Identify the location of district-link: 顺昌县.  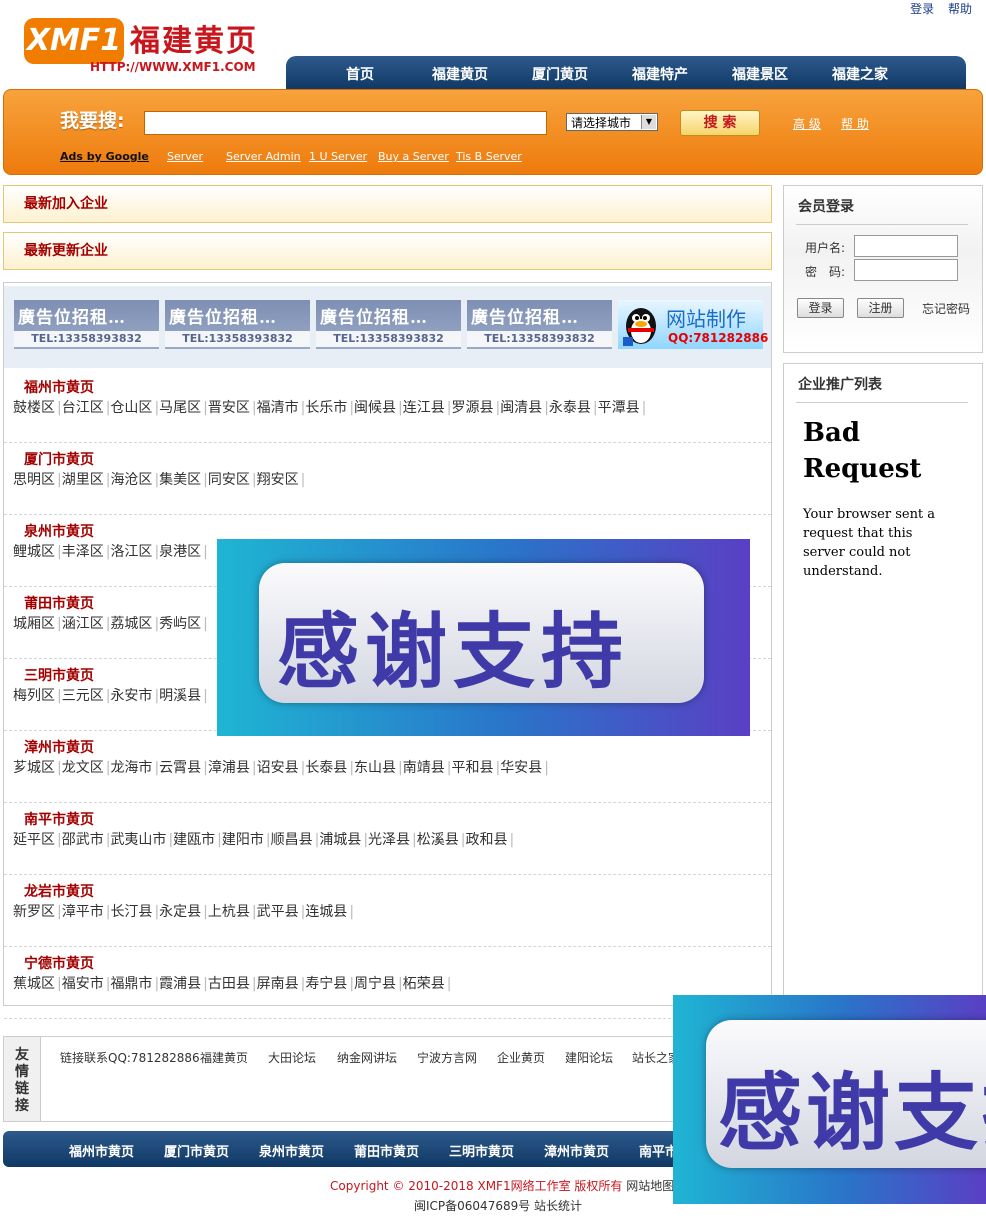
(292, 840).